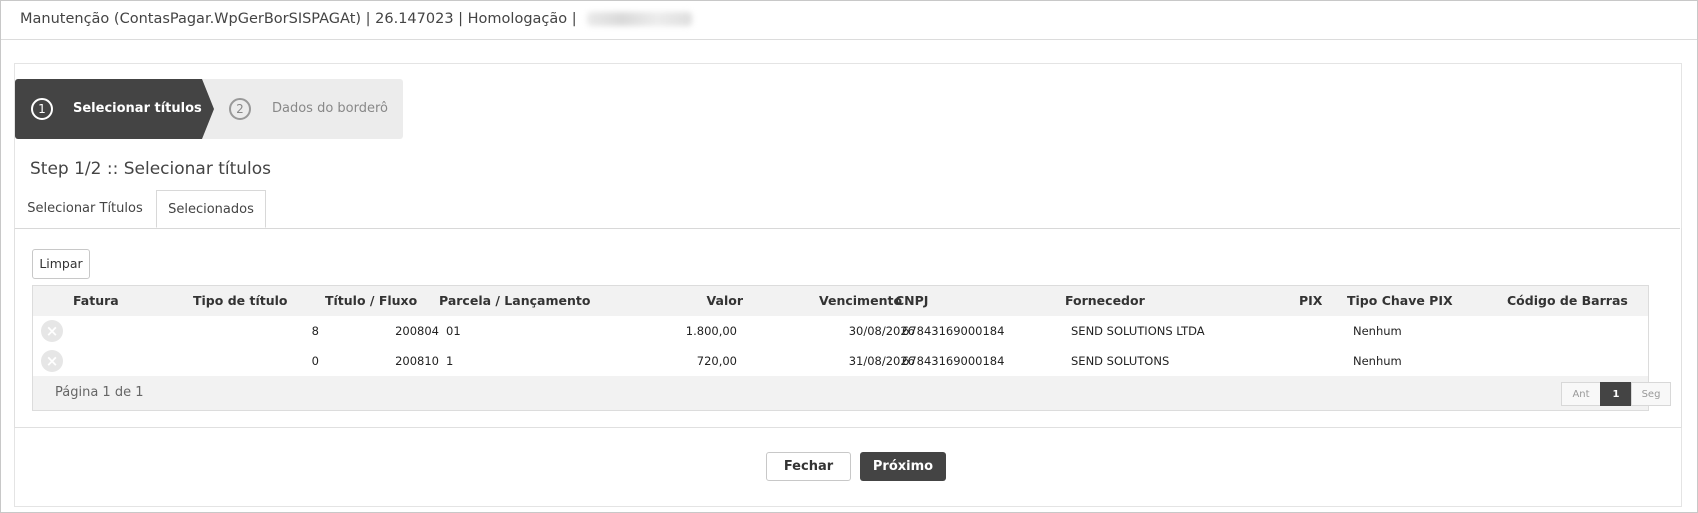  I want to click on tab-selecionados: Selecionados, so click(211, 209).